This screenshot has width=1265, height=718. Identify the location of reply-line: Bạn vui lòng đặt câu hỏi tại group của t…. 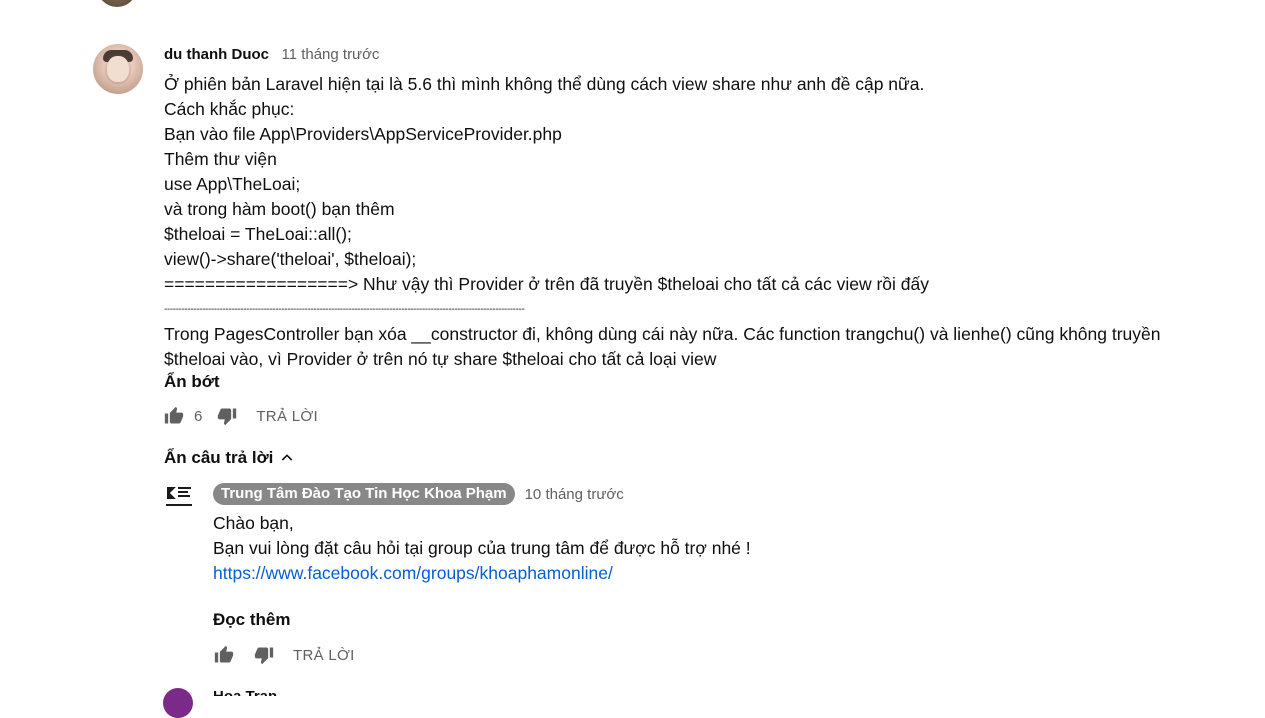
(482, 548).